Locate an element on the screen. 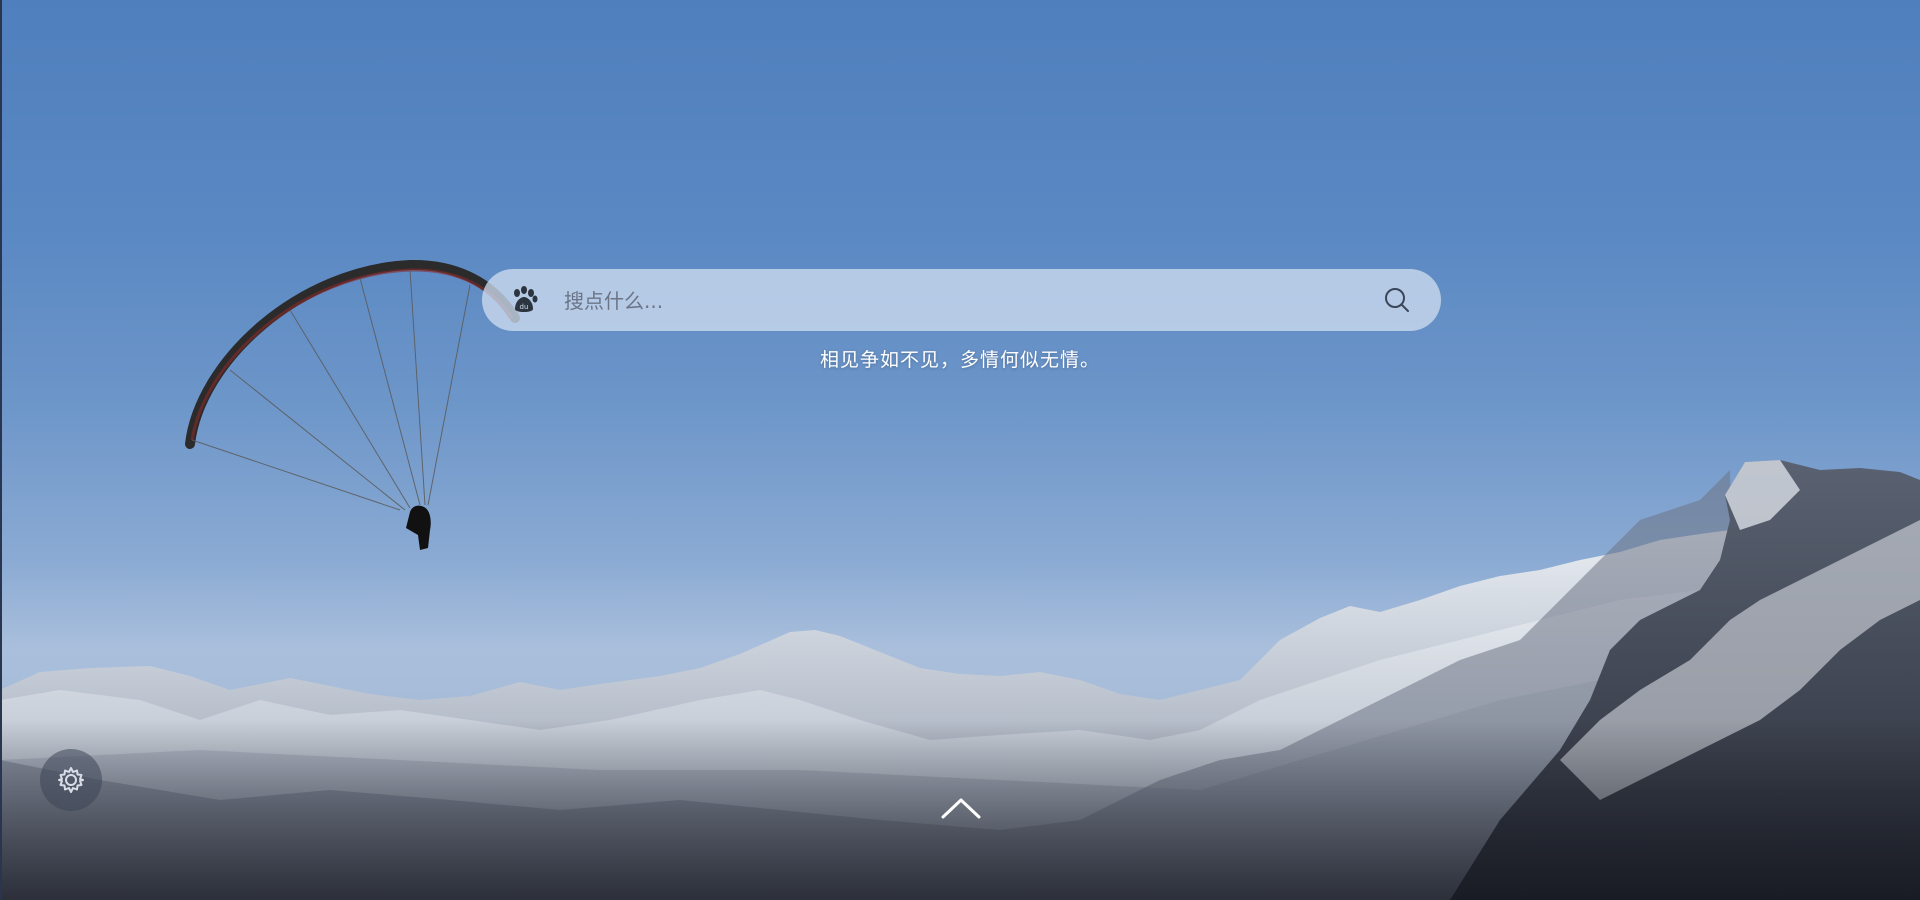 The width and height of the screenshot is (1920, 900). settings-button is located at coordinates (71, 780).